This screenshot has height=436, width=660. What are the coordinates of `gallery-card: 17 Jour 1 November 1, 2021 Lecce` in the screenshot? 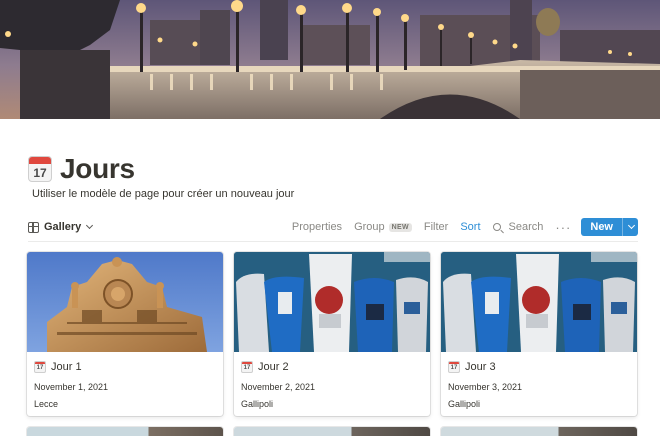 It's located at (125, 334).